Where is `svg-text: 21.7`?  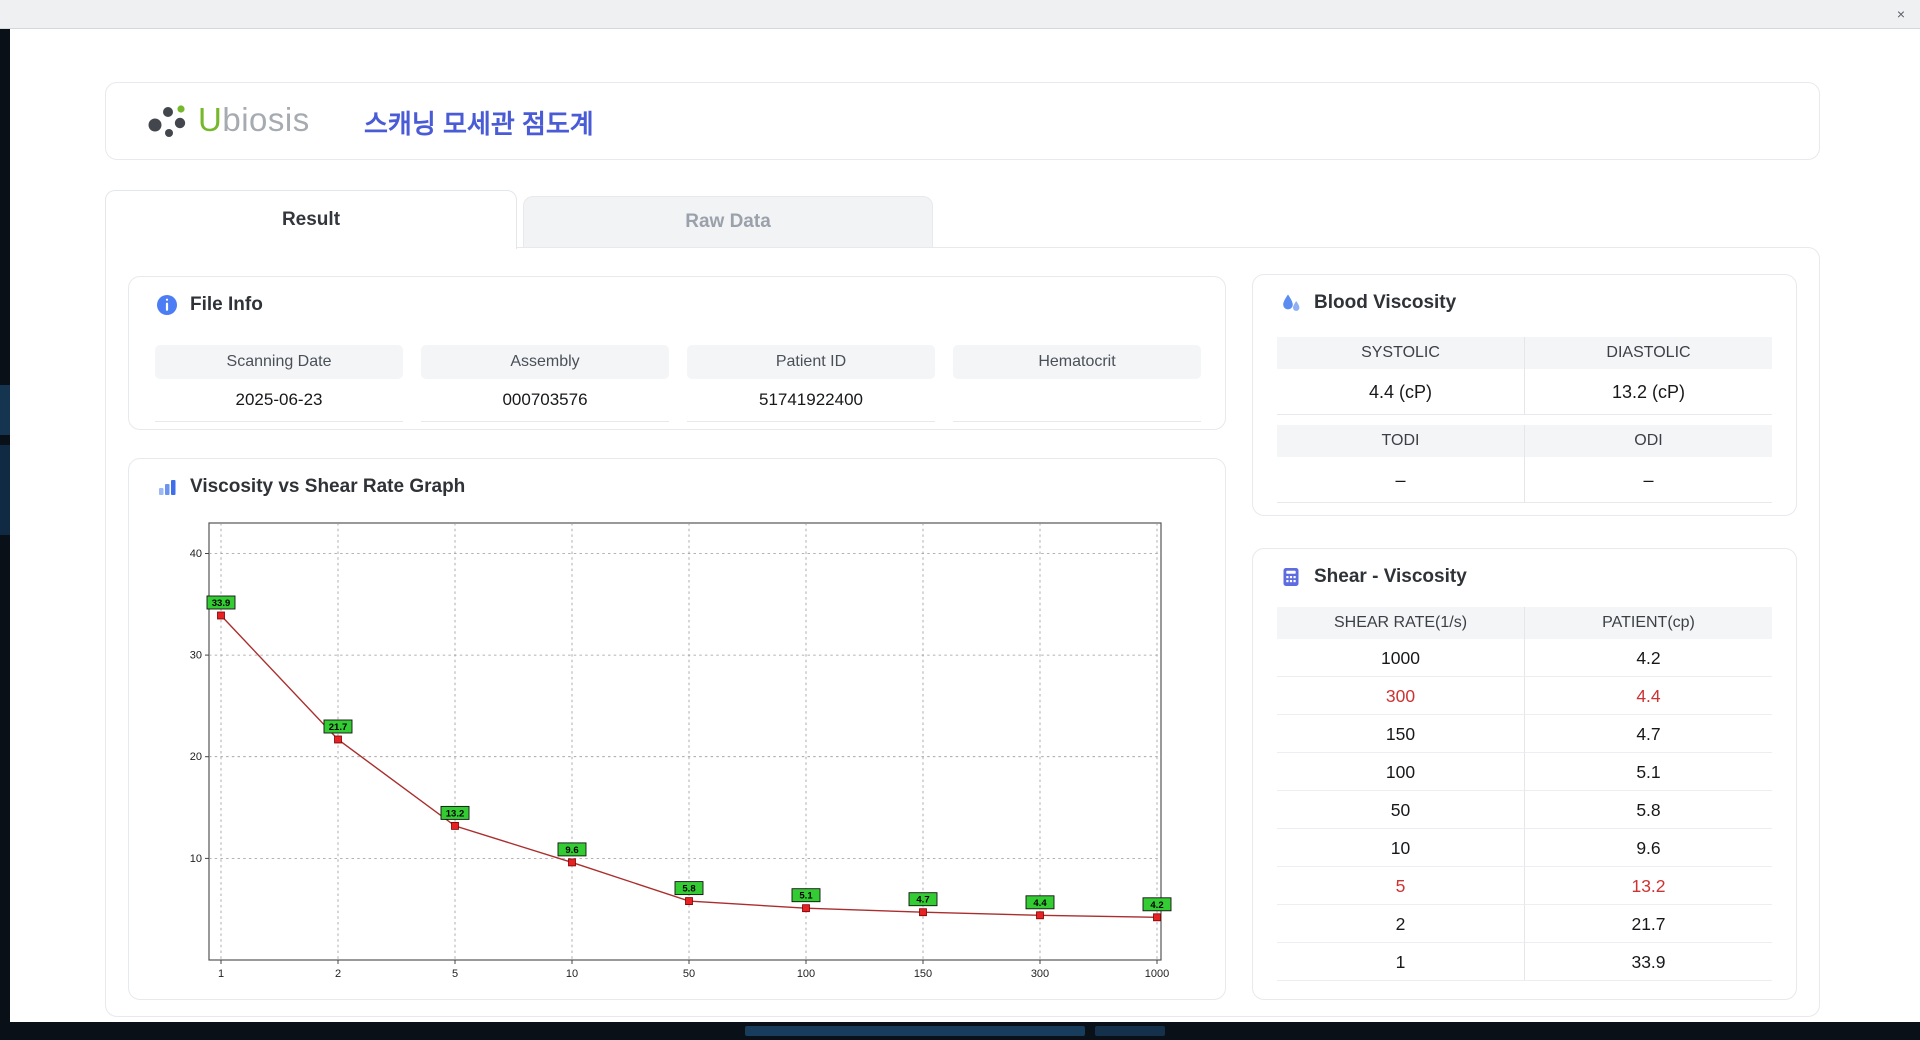
svg-text: 21.7 is located at coordinates (338, 727).